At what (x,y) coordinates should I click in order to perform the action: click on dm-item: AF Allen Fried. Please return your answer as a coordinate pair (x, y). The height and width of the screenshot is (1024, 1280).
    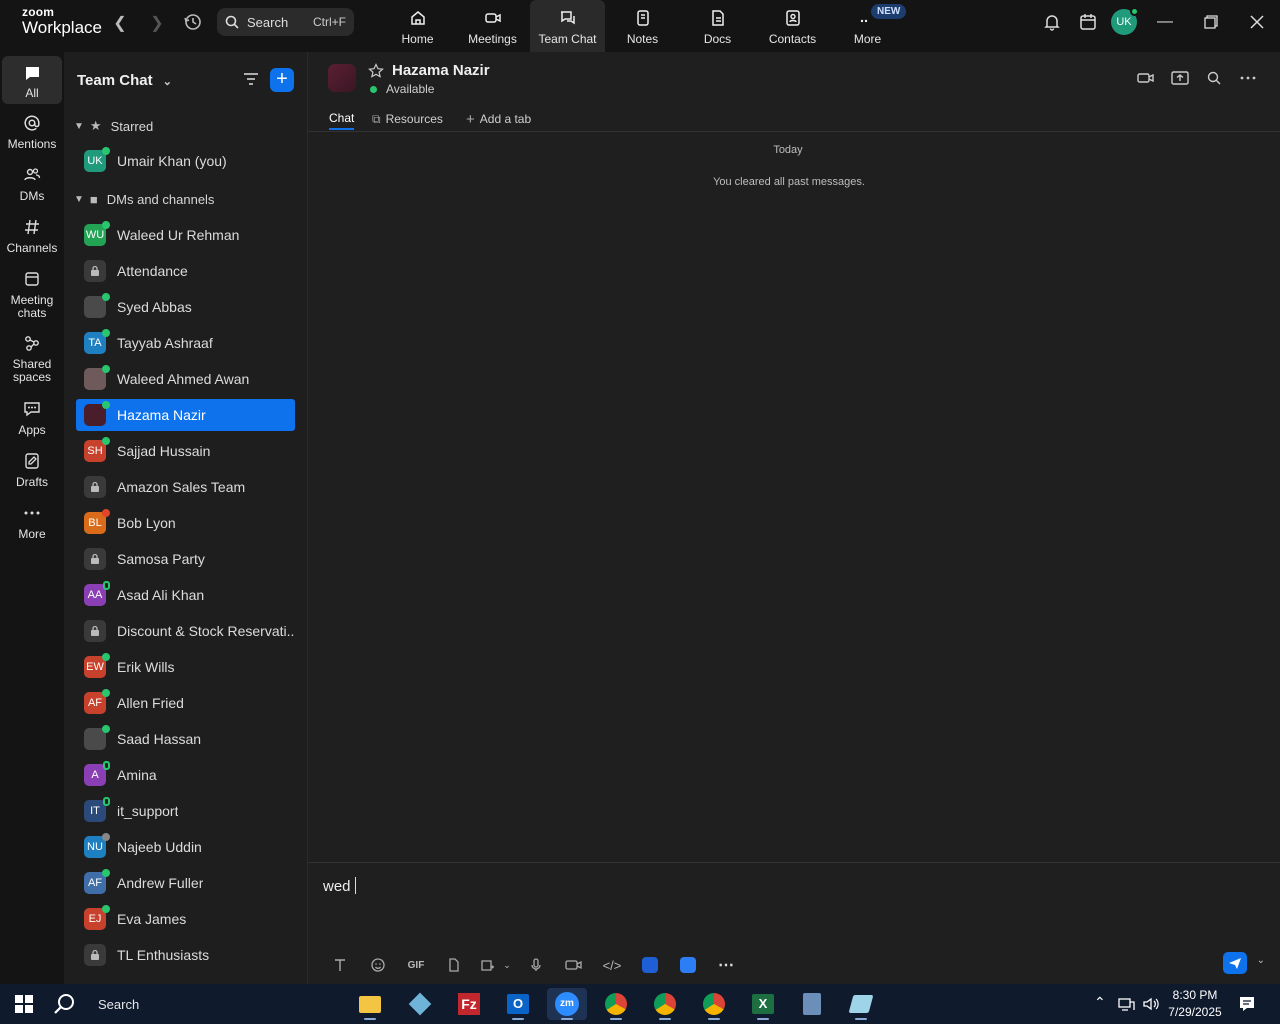
    Looking at the image, I should click on (185, 703).